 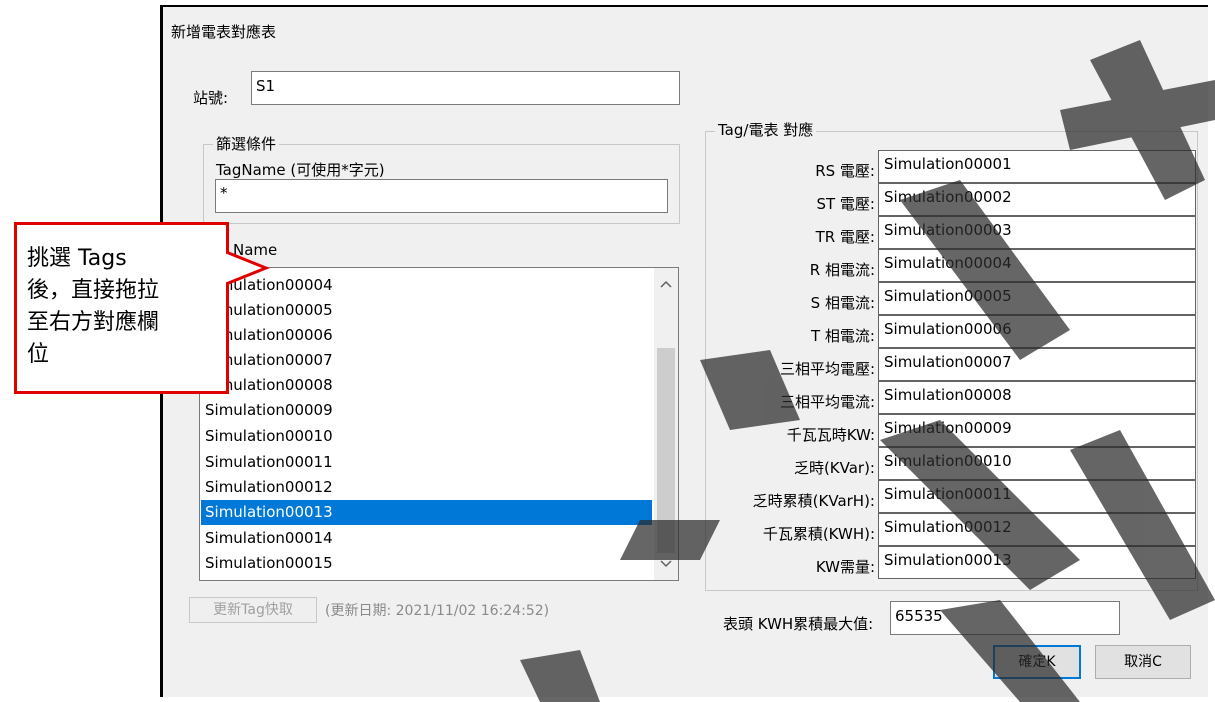 What do you see at coordinates (813, 501) in the screenshot?
I see `mapping-label-kvarh: 乏時累積(KVarH):` at bounding box center [813, 501].